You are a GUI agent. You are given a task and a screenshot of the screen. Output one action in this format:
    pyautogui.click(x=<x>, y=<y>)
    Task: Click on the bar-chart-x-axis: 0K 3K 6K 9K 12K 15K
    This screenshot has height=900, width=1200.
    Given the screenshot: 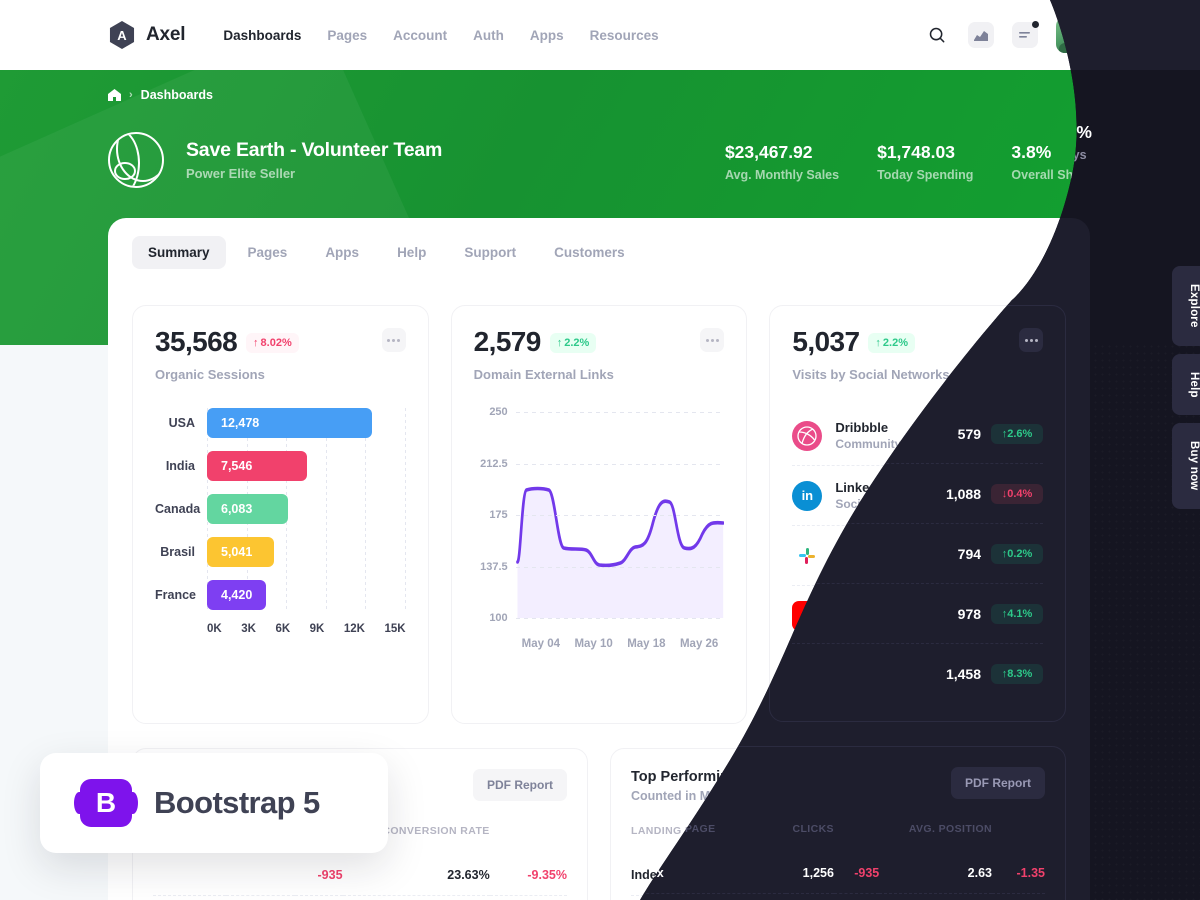 What is the action you would take?
    pyautogui.click(x=306, y=629)
    